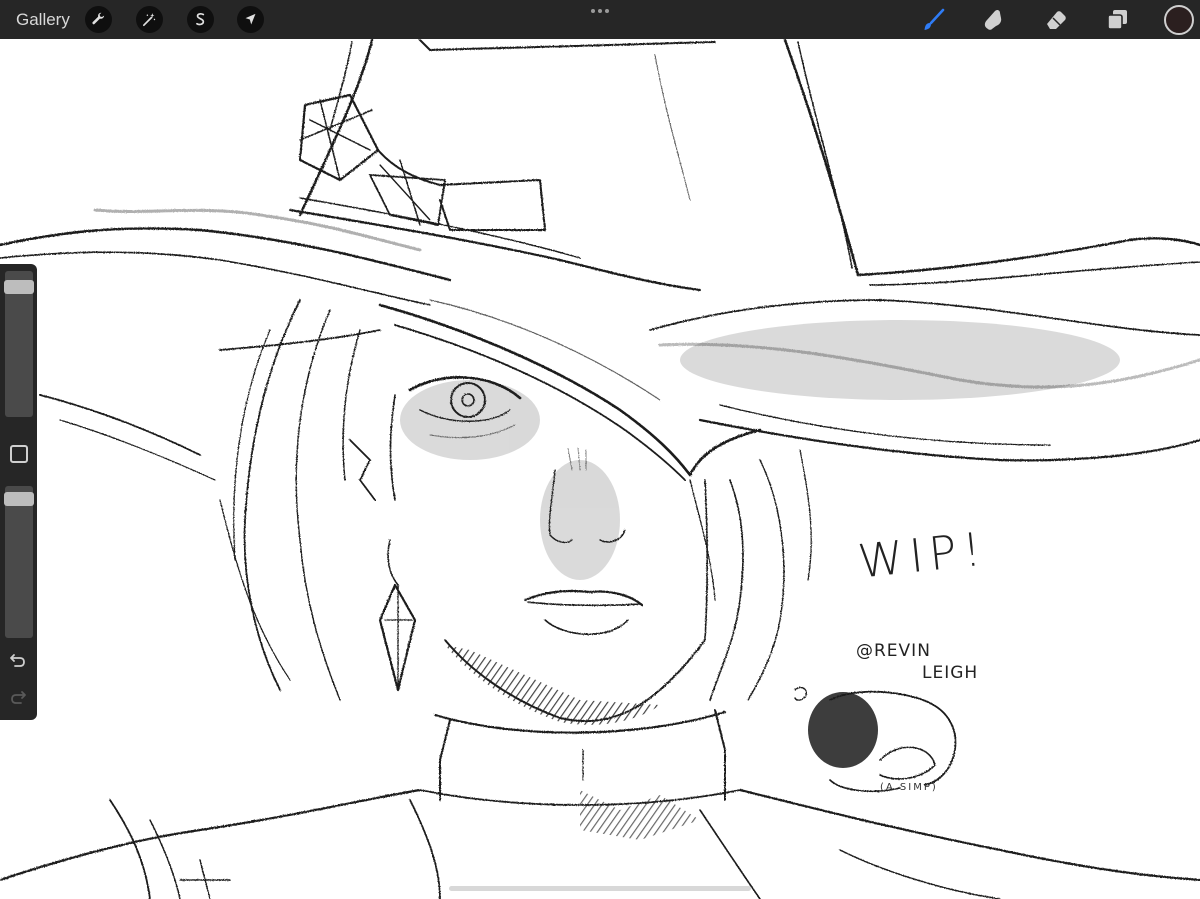 This screenshot has width=1200, height=899. I want to click on brush-tool-button, so click(934, 20).